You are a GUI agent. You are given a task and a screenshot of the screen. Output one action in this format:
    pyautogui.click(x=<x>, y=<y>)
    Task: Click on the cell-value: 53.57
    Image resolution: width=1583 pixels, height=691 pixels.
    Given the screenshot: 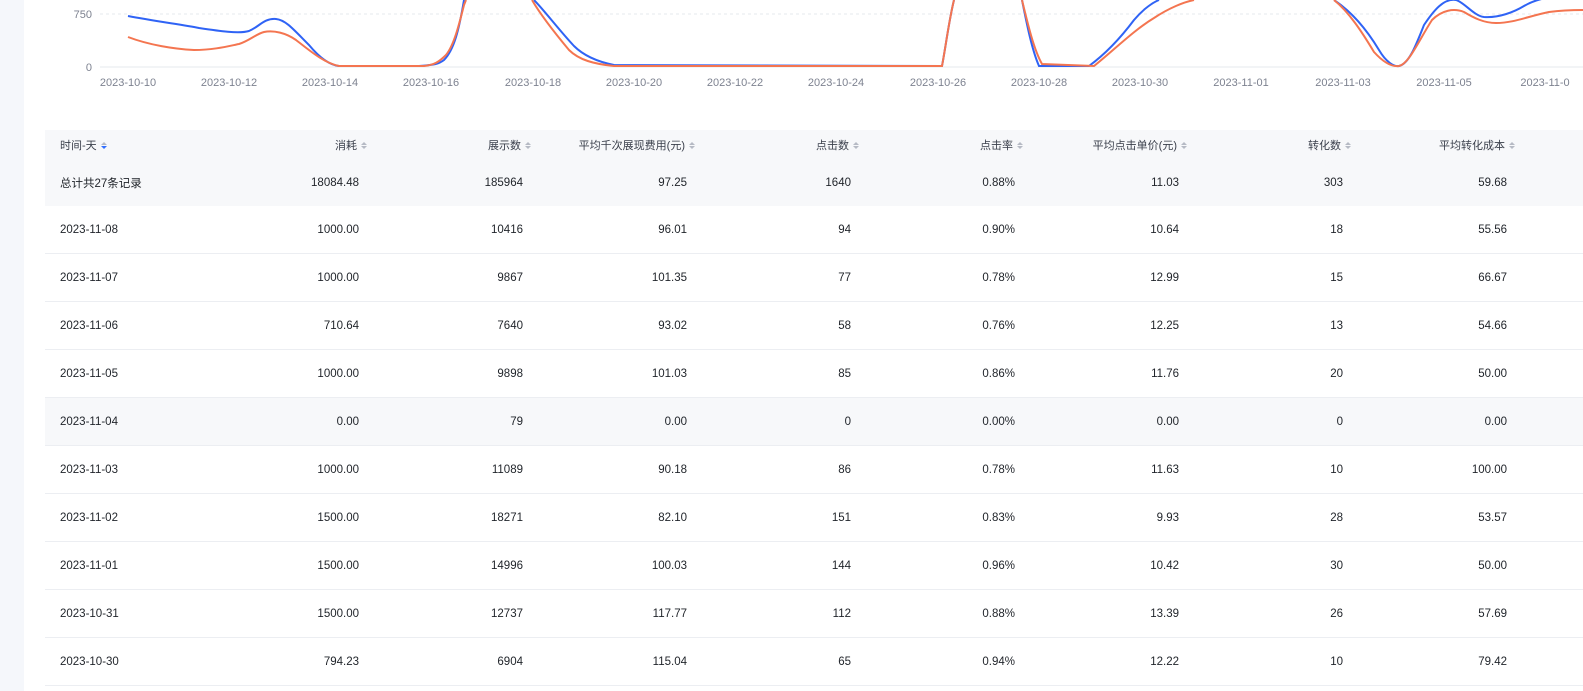 What is the action you would take?
    pyautogui.click(x=1492, y=517)
    